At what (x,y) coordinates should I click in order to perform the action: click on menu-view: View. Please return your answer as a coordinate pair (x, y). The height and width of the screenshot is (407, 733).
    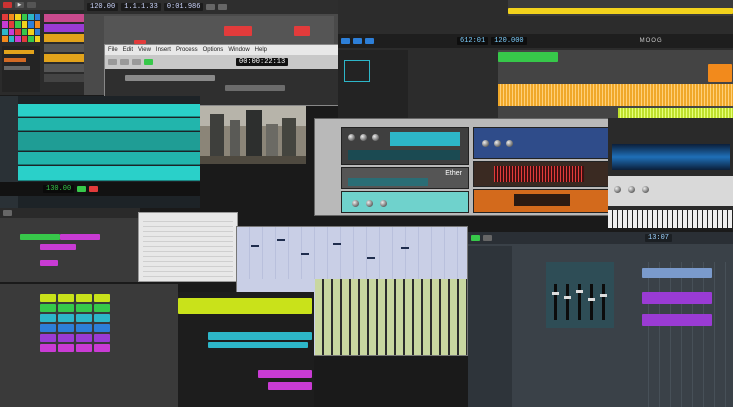
    Looking at the image, I should click on (144, 50).